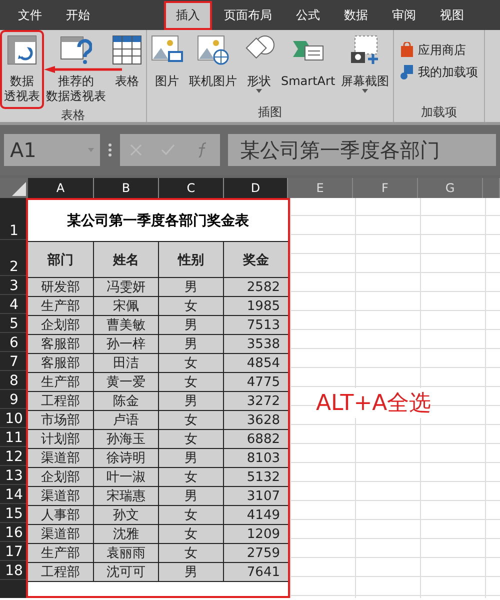 The image size is (500, 600). What do you see at coordinates (213, 81) in the screenshot?
I see `button-label: 联机图片` at bounding box center [213, 81].